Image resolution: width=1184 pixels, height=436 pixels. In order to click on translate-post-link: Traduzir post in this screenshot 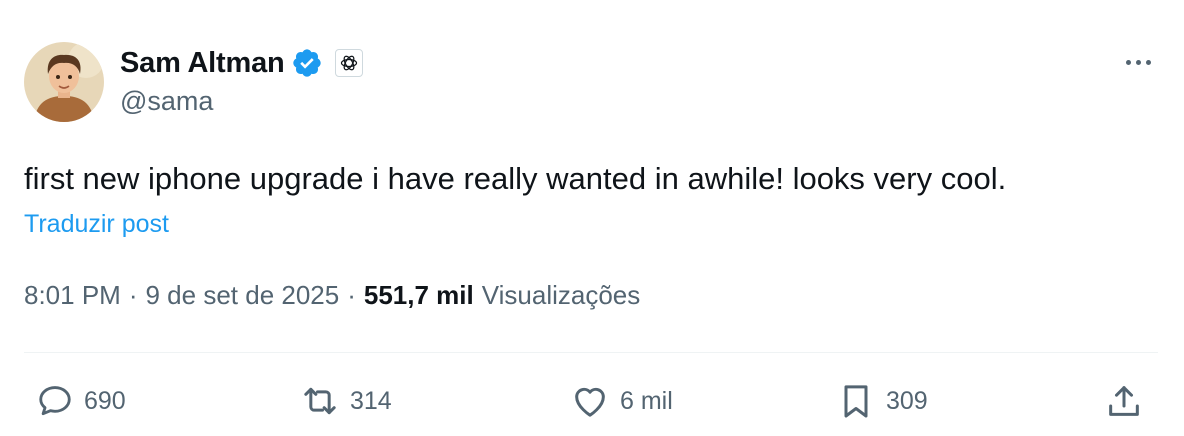, I will do `click(96, 224)`.